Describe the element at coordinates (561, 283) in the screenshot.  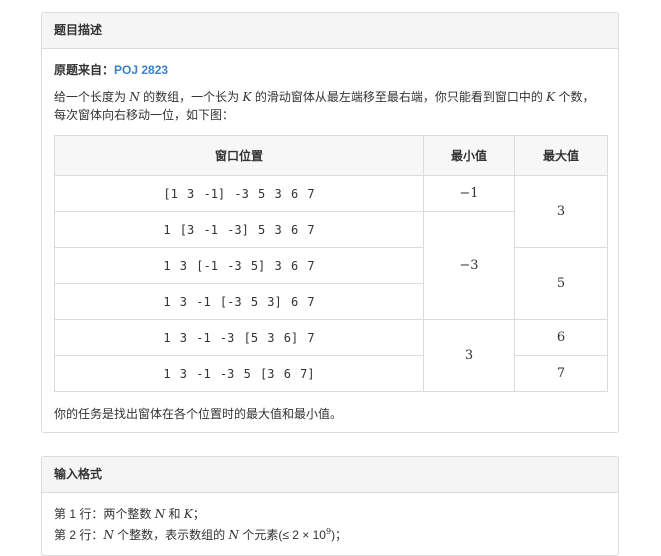
I see `max-cell: 5` at that location.